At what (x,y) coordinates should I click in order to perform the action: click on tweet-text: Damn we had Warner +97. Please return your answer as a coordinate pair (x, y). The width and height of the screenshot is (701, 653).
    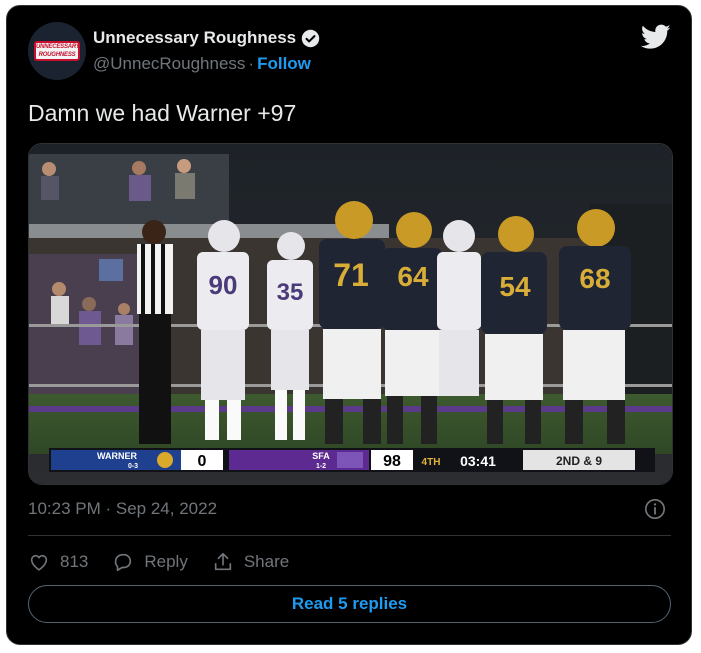
    Looking at the image, I should click on (162, 113).